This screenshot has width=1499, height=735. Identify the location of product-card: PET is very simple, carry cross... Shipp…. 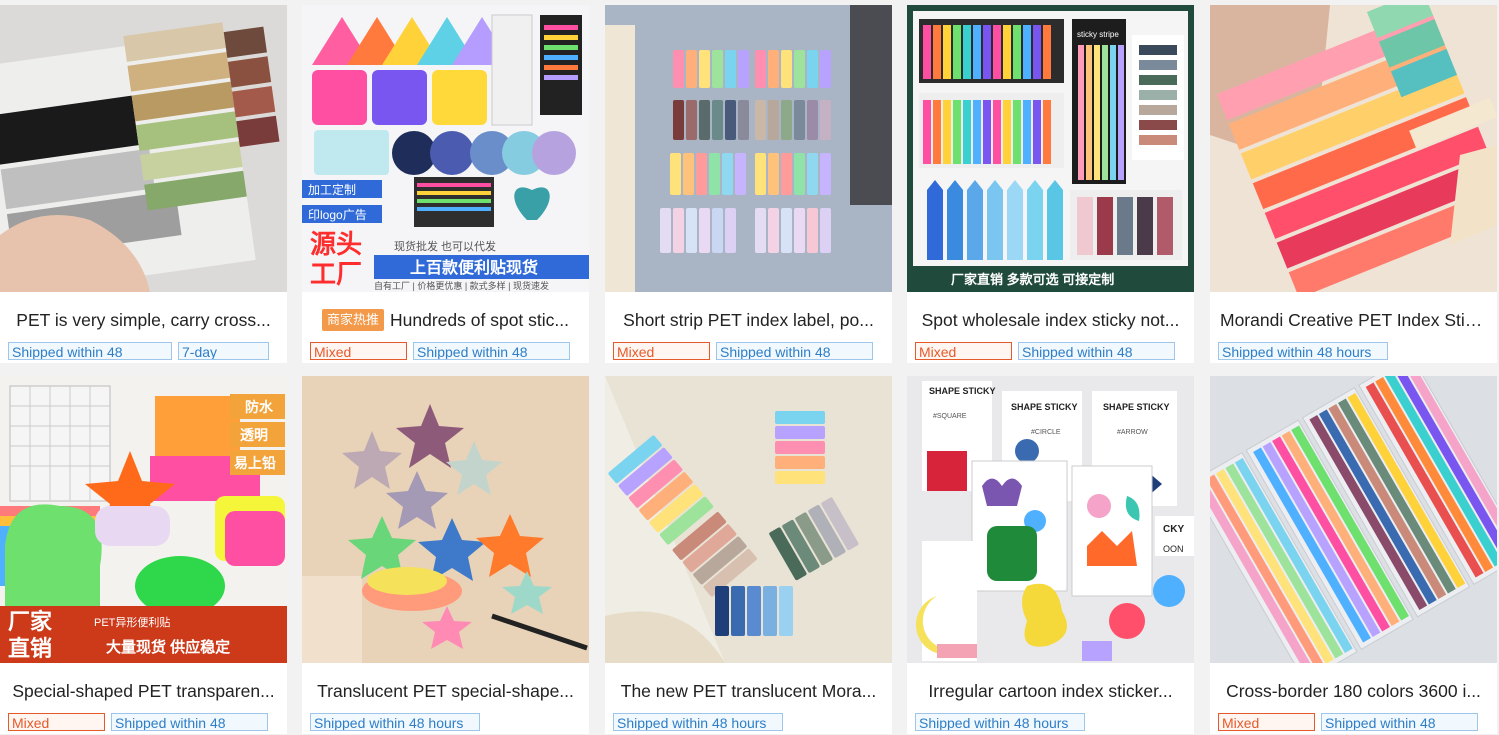
(143, 184).